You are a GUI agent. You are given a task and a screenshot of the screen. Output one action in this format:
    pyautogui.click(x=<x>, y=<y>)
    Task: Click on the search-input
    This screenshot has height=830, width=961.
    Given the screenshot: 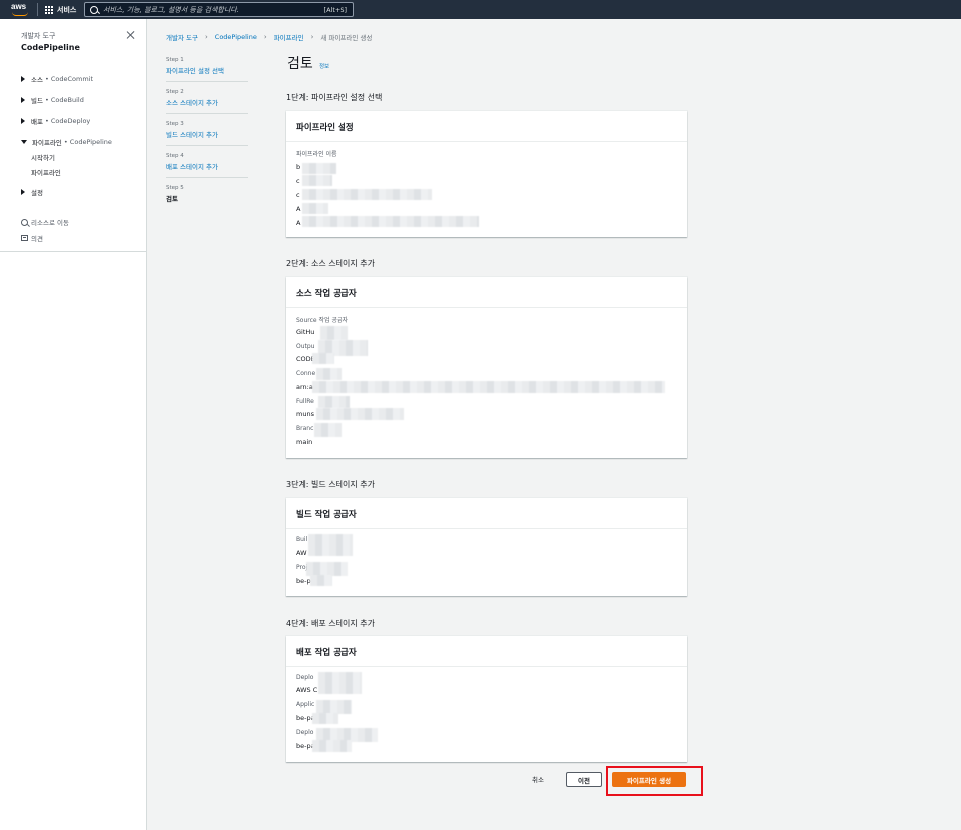 What is the action you would take?
    pyautogui.click(x=213, y=9)
    